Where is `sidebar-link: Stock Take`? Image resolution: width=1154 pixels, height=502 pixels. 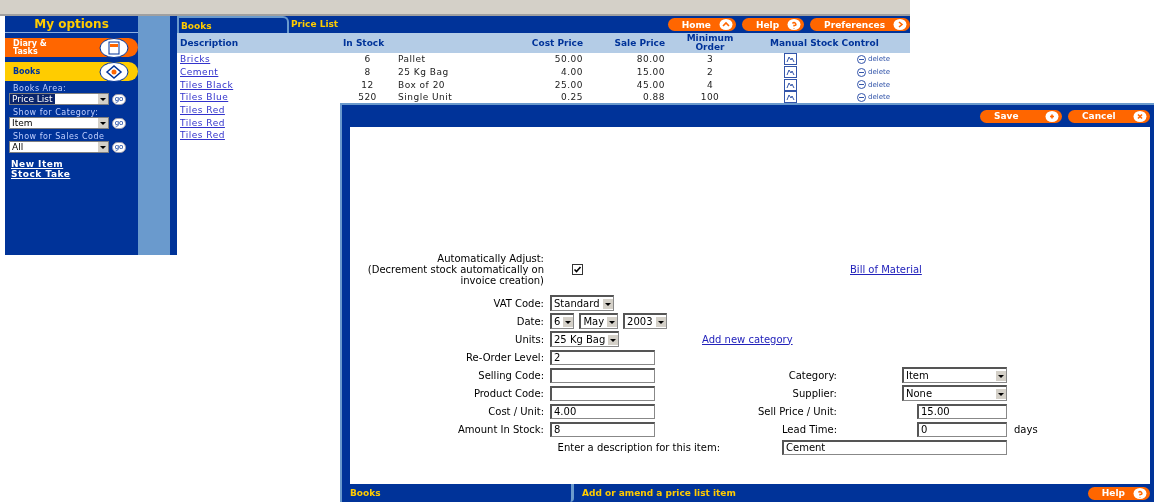 sidebar-link: Stock Take is located at coordinates (71, 174).